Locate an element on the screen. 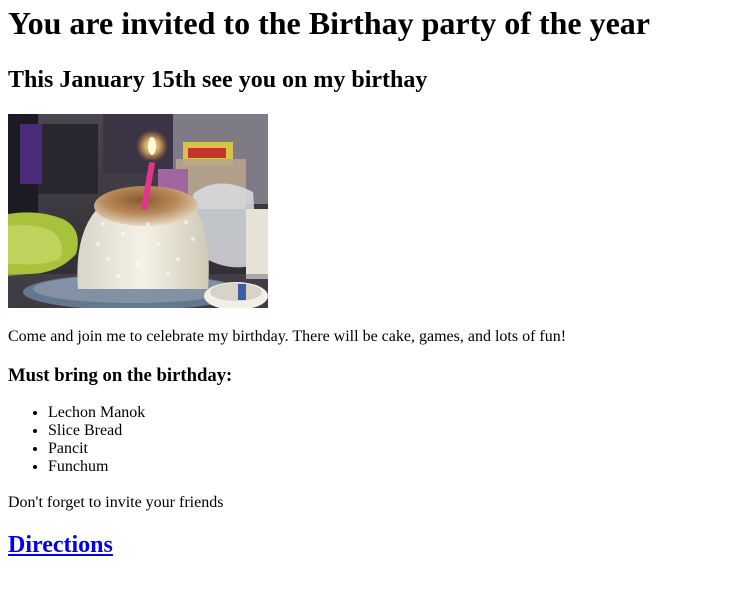 The height and width of the screenshot is (591, 745). list-item: Pancit is located at coordinates (392, 449).